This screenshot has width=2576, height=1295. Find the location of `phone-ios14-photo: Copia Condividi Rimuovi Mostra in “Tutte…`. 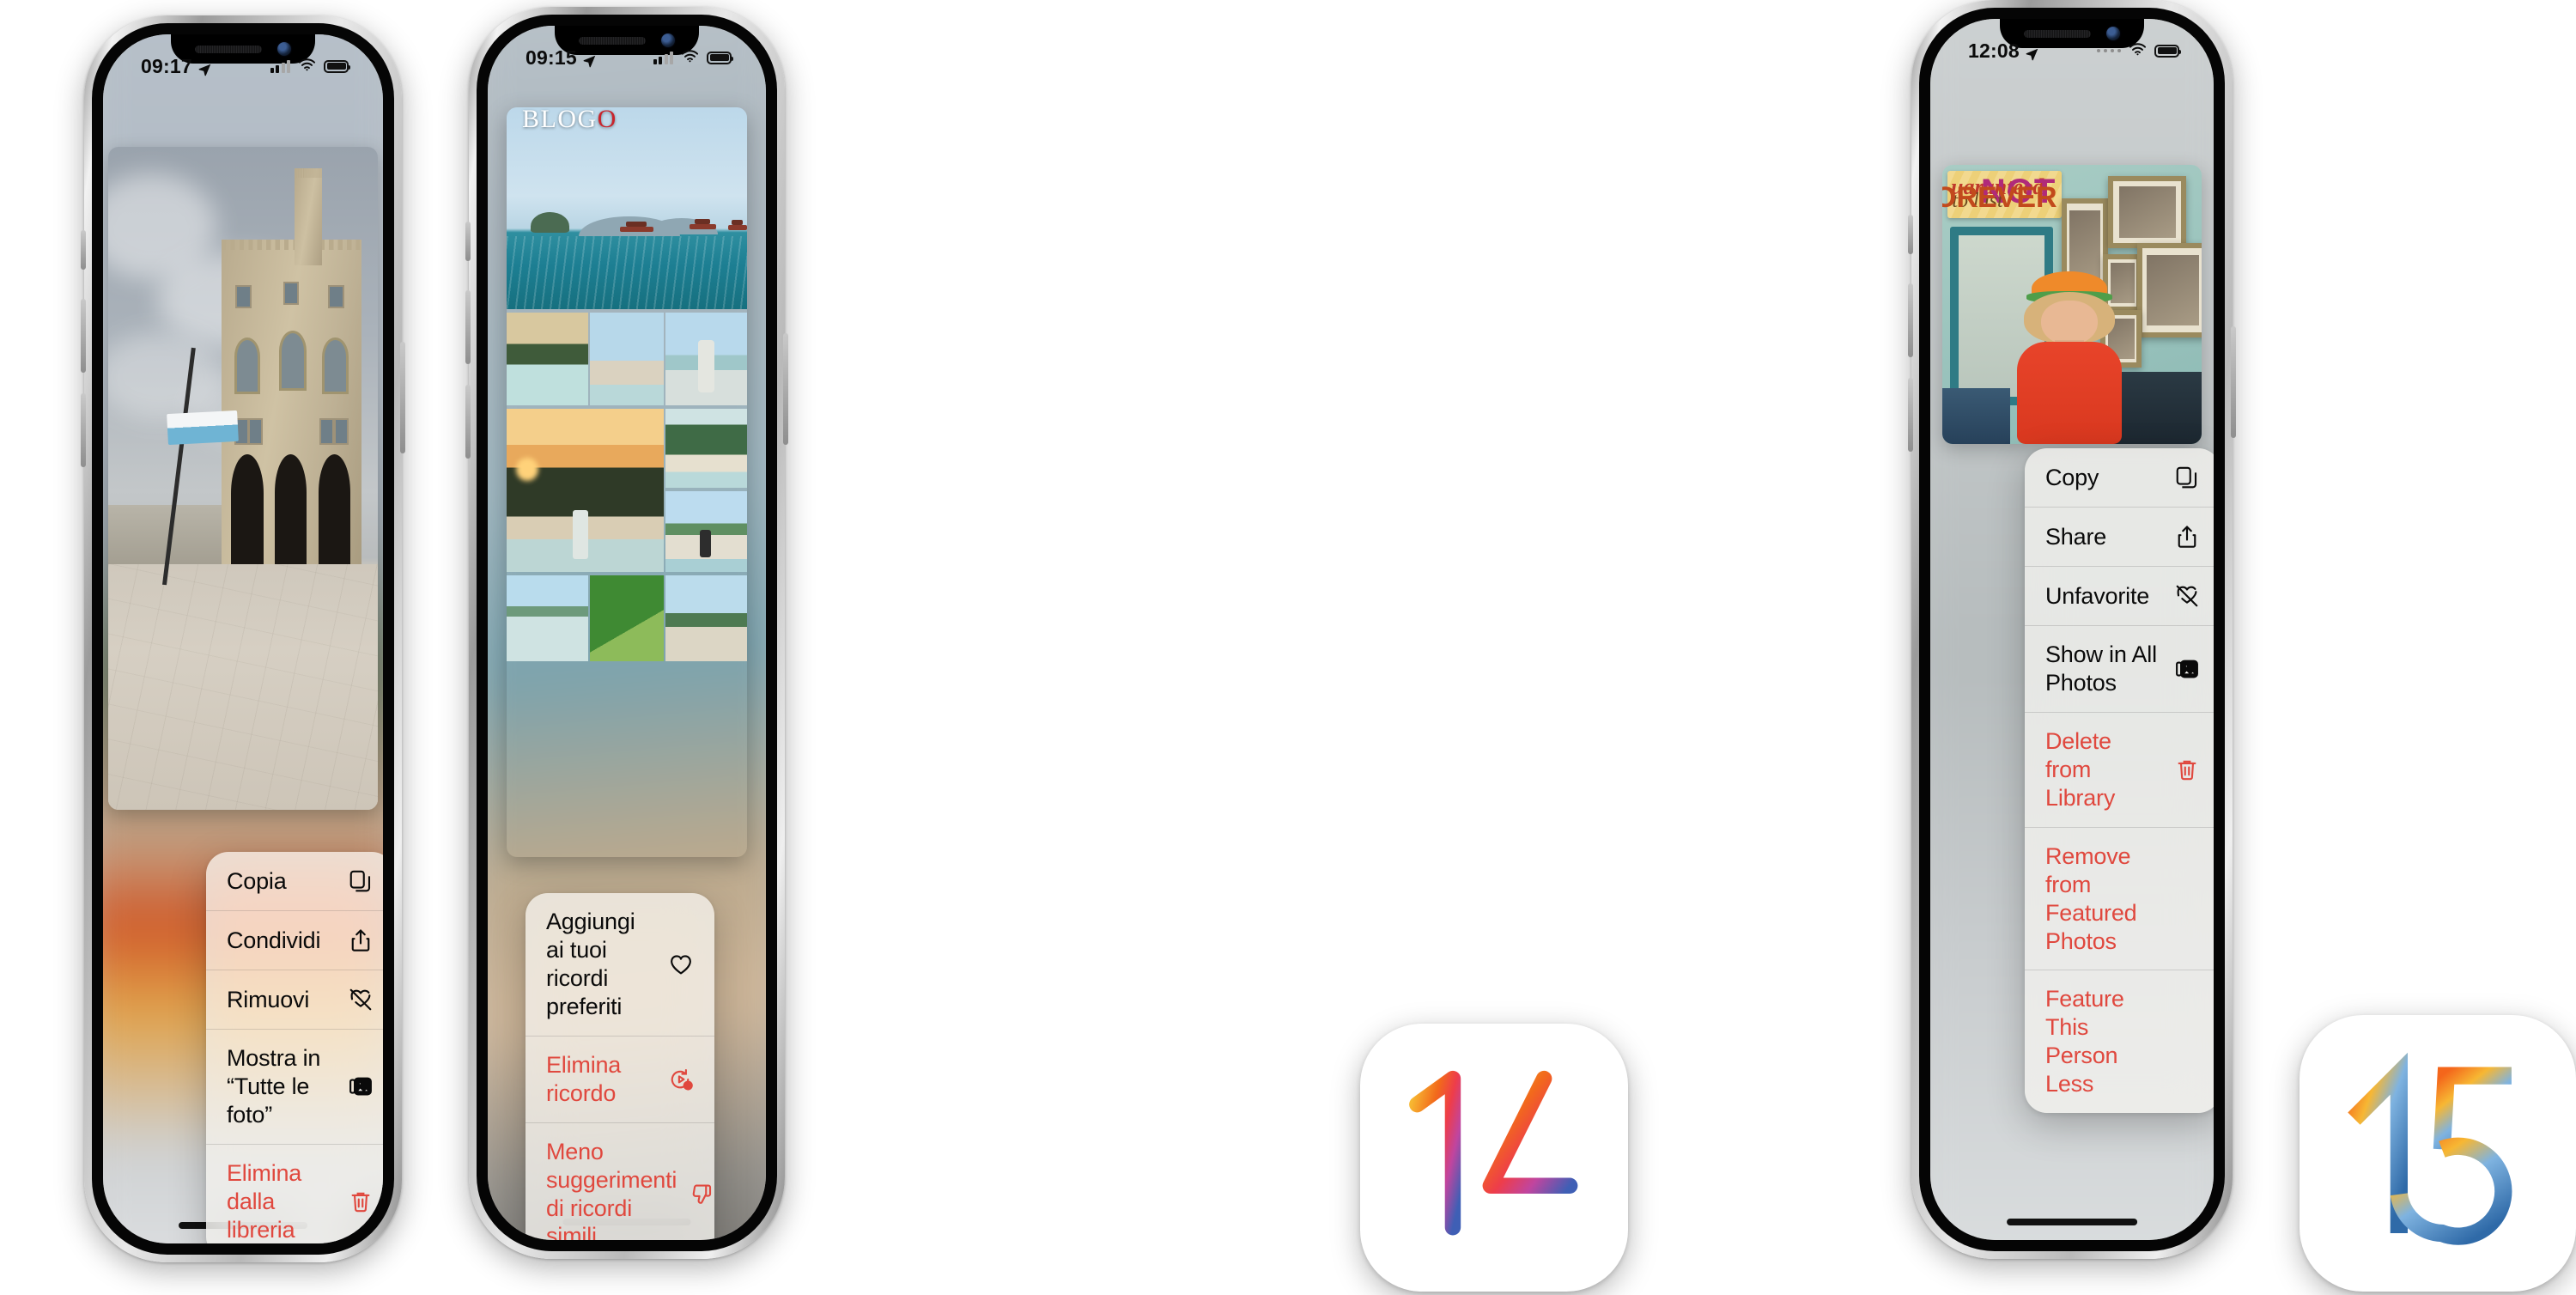

phone-ios14-photo: Copia Condividi Rimuovi Mostra in “Tutte… is located at coordinates (243, 638).